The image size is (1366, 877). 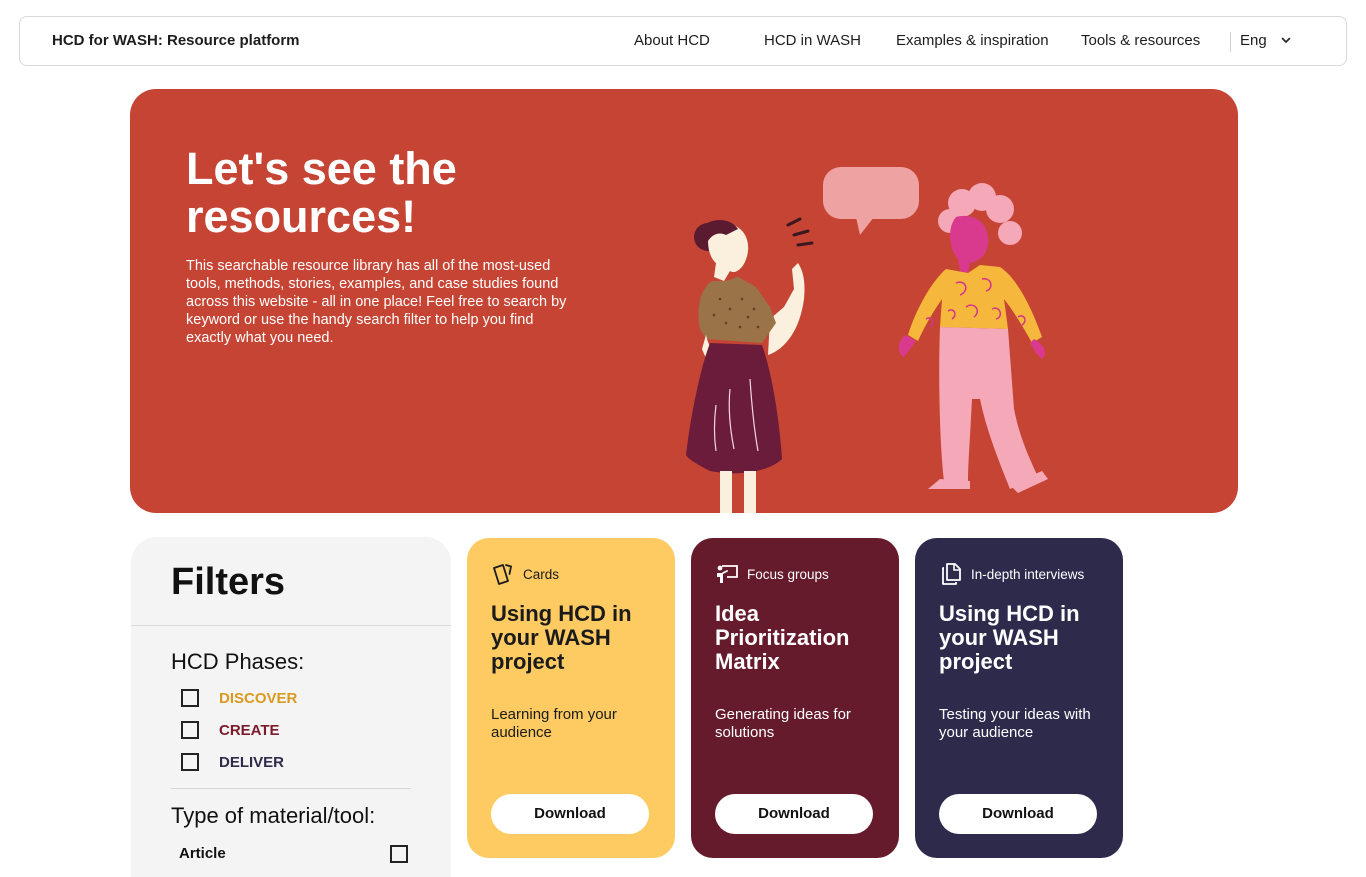 What do you see at coordinates (867, 340) in the screenshot?
I see `two-people-talking-illustration` at bounding box center [867, 340].